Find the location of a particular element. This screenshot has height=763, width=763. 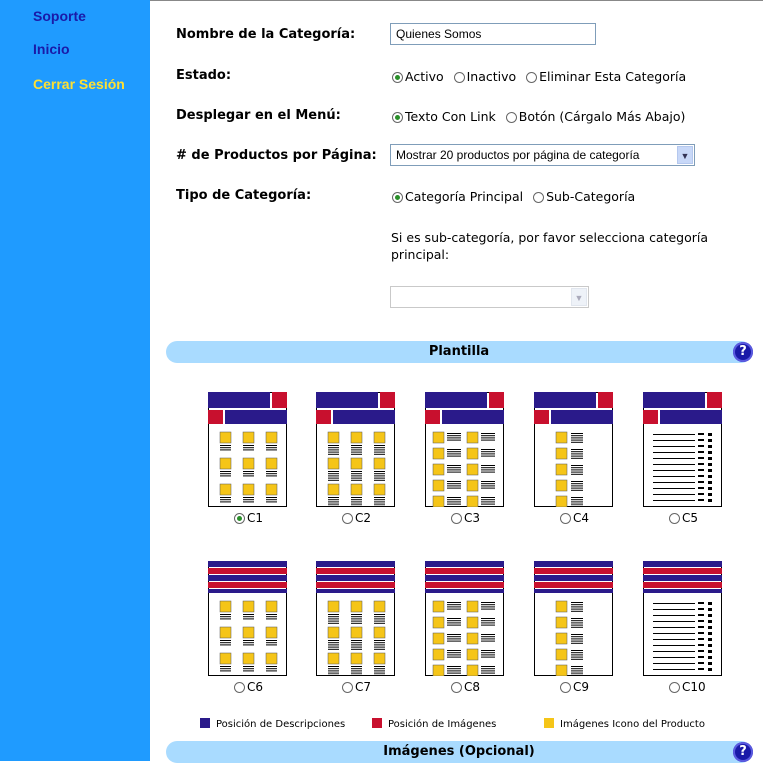

template-option-c1: C1 is located at coordinates (248, 518).